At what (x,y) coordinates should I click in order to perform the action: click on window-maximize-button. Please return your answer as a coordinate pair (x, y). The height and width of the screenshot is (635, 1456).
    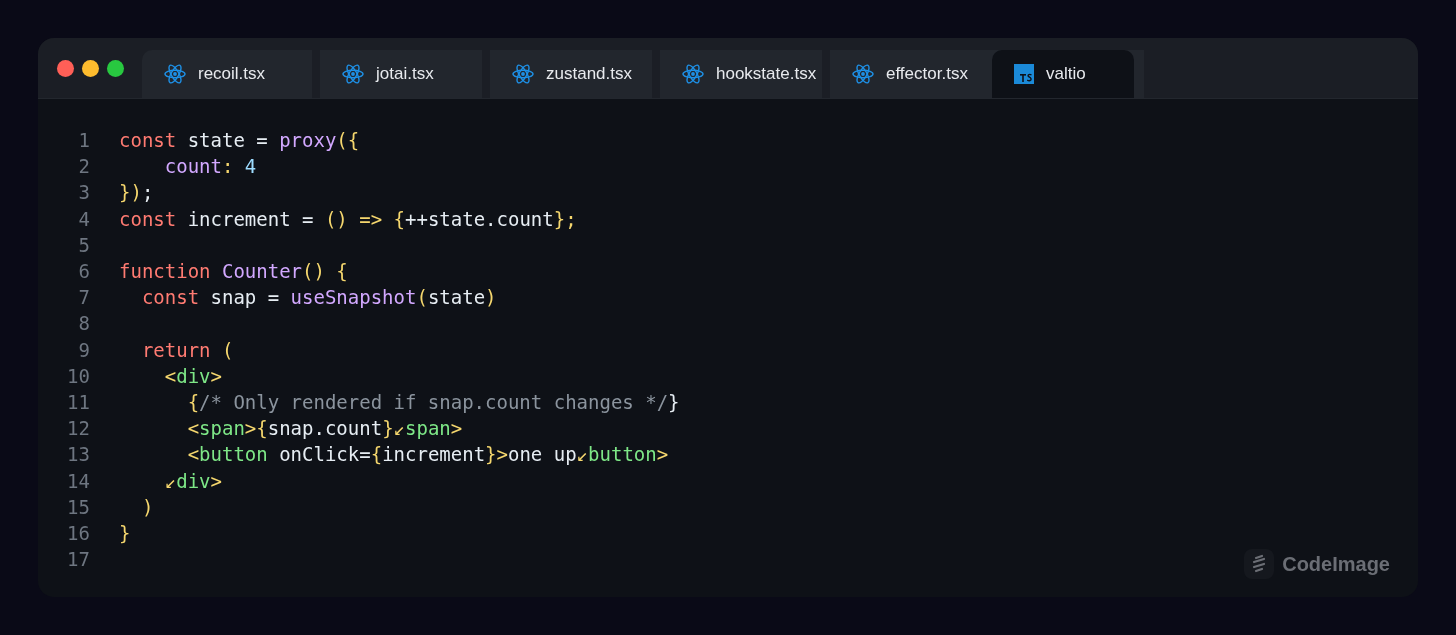
    Looking at the image, I should click on (115, 68).